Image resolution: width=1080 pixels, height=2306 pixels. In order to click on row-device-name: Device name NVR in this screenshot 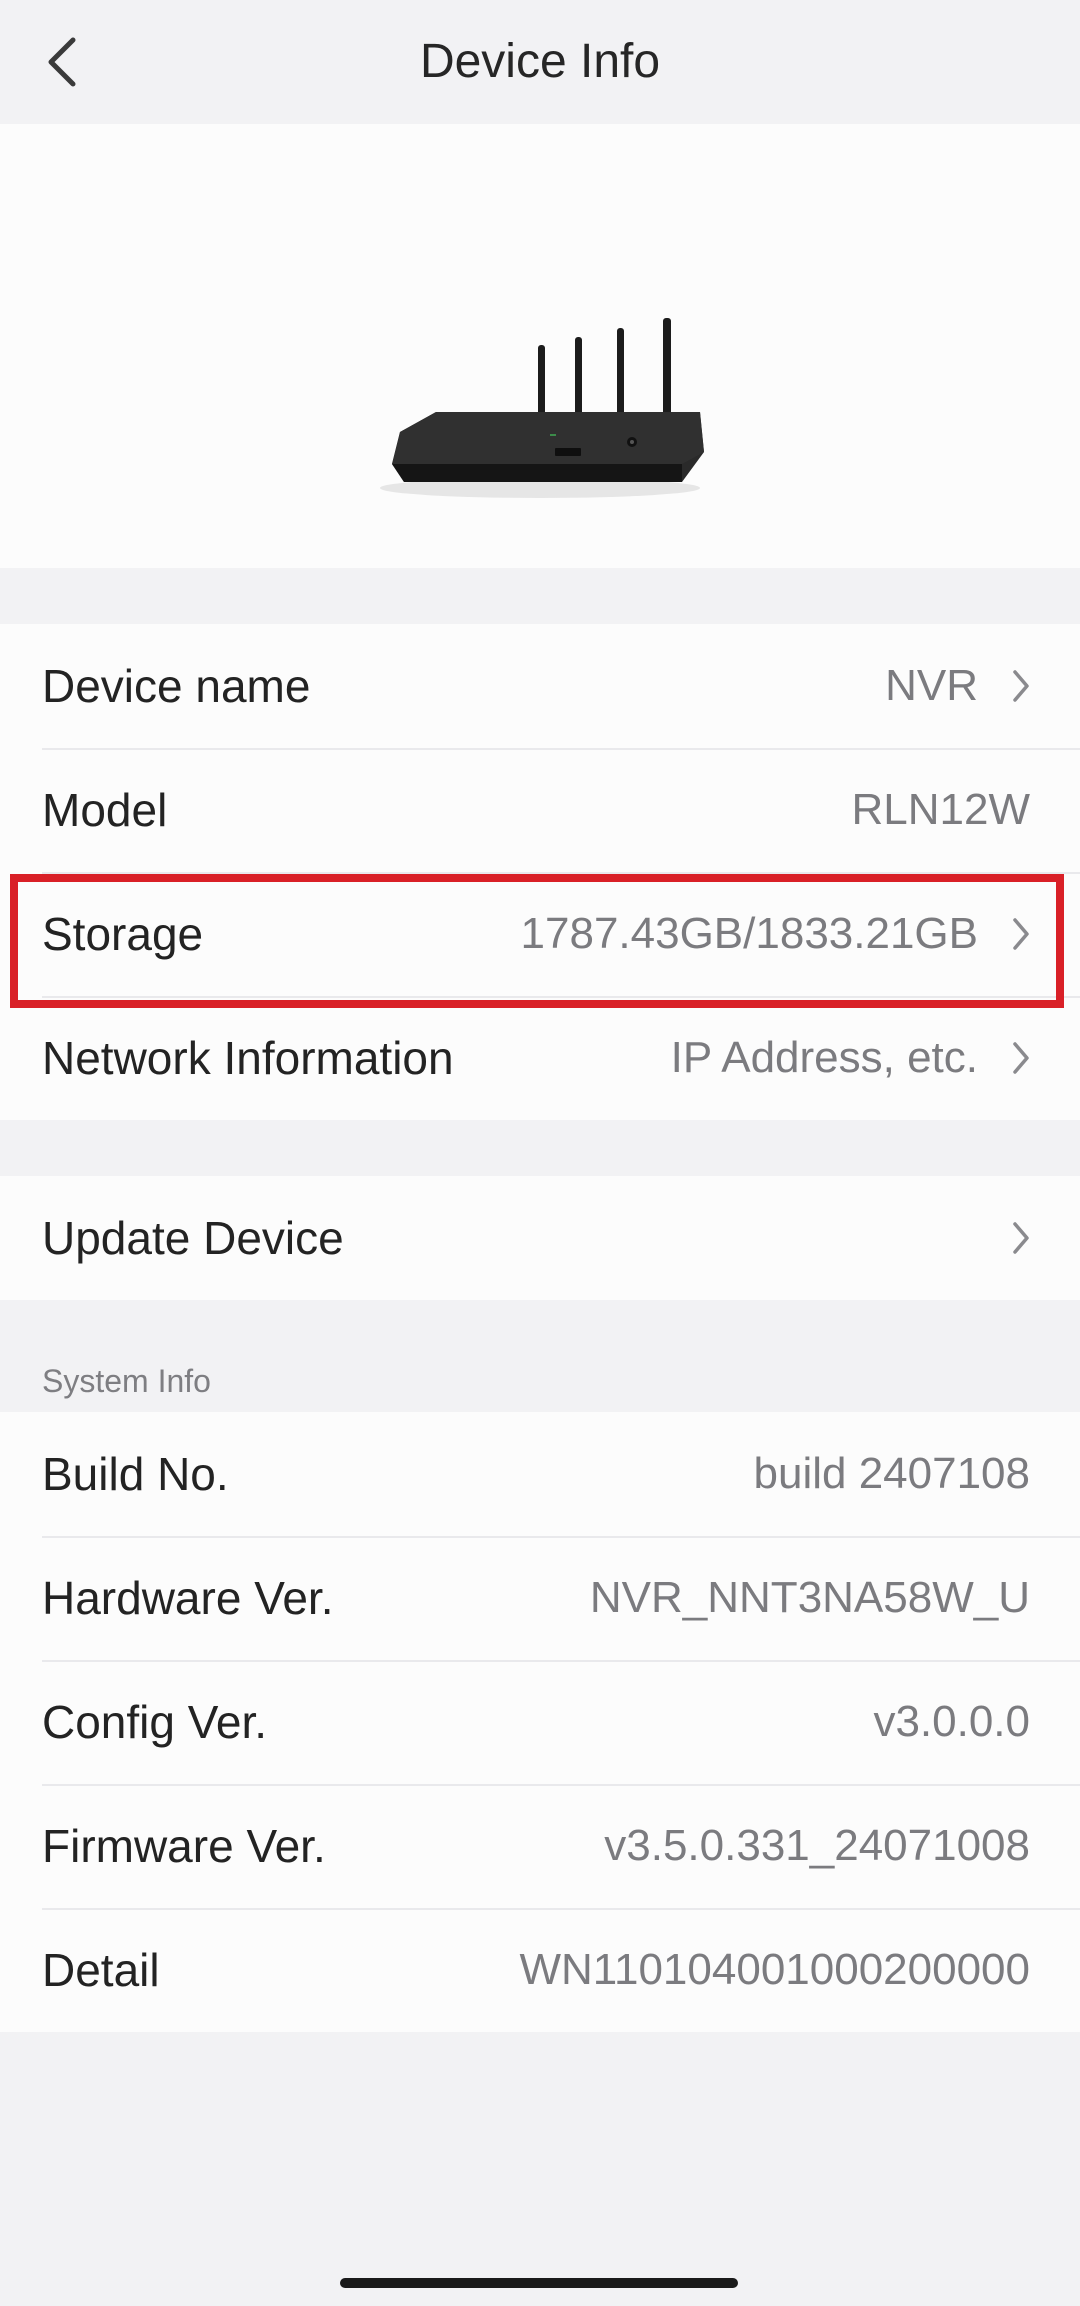, I will do `click(540, 686)`.